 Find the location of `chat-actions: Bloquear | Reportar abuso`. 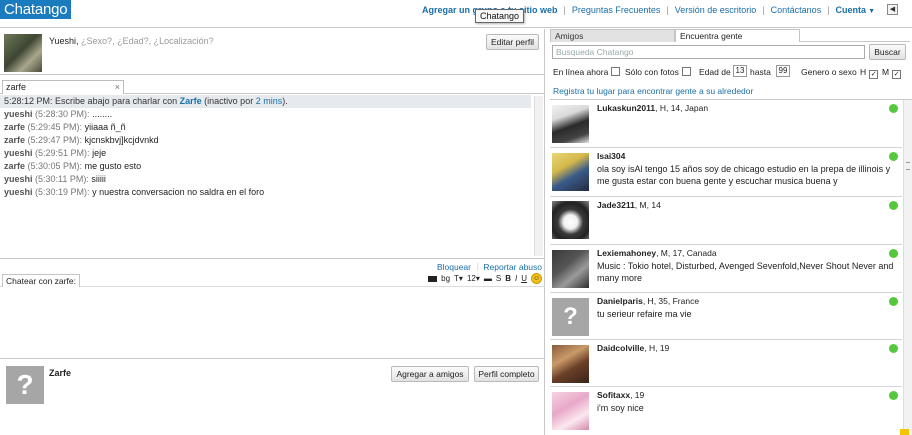

chat-actions: Bloquear | Reportar abuso is located at coordinates (272, 267).